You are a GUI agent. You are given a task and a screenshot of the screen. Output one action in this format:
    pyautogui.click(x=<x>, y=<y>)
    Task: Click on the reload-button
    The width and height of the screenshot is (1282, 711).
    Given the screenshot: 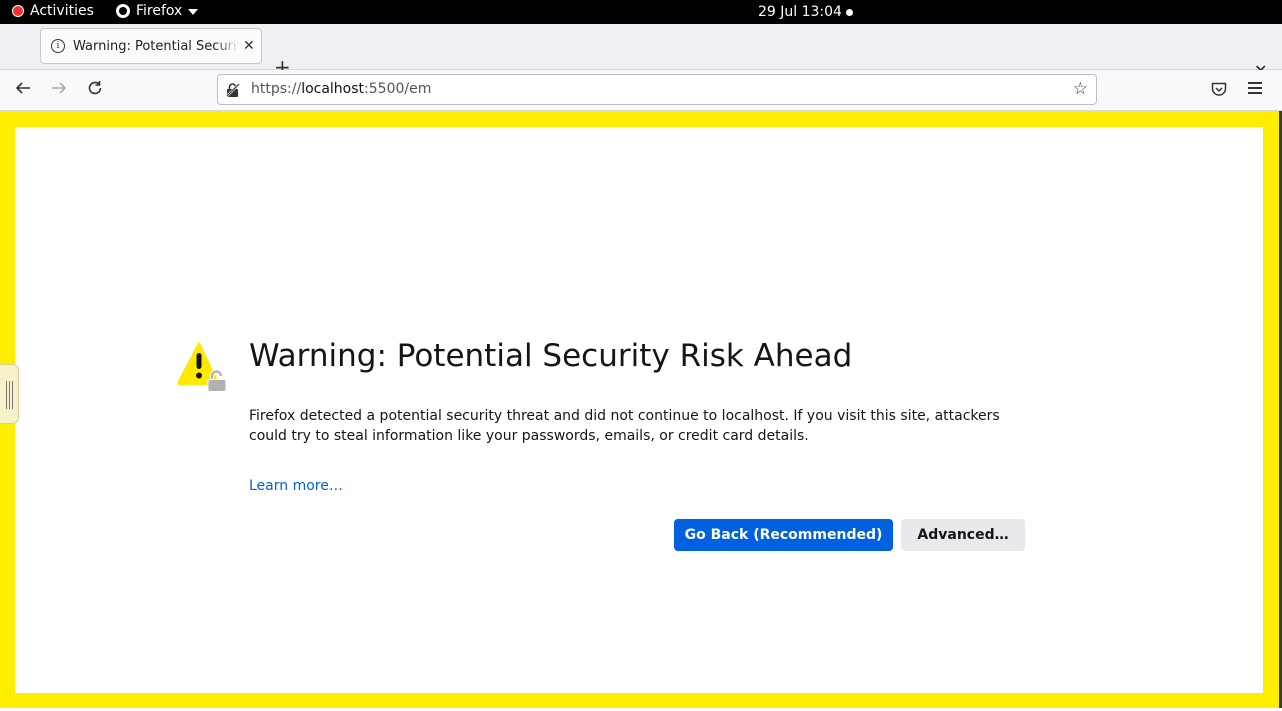 What is the action you would take?
    pyautogui.click(x=95, y=90)
    